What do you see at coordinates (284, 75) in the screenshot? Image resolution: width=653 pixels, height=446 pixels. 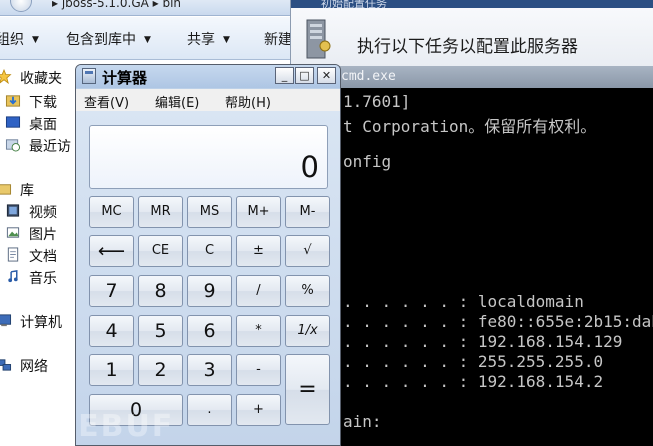 I see `minimize-button: _` at bounding box center [284, 75].